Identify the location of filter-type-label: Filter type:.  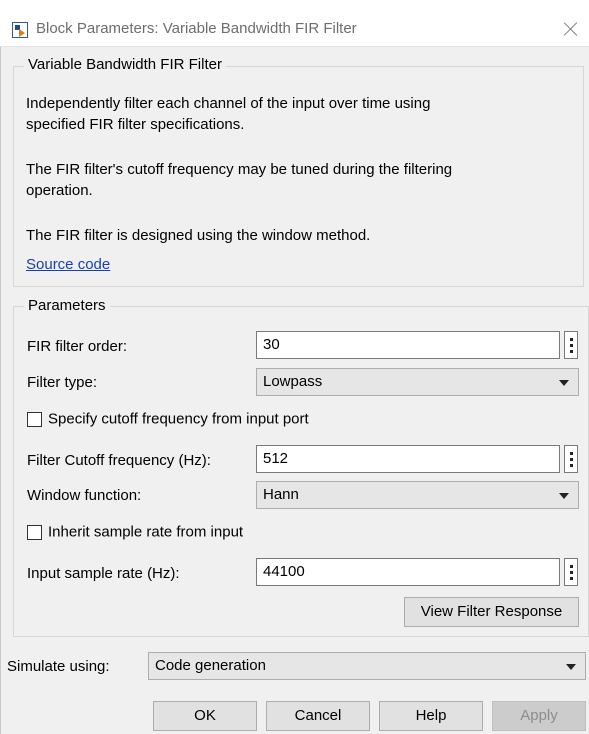
(62, 382).